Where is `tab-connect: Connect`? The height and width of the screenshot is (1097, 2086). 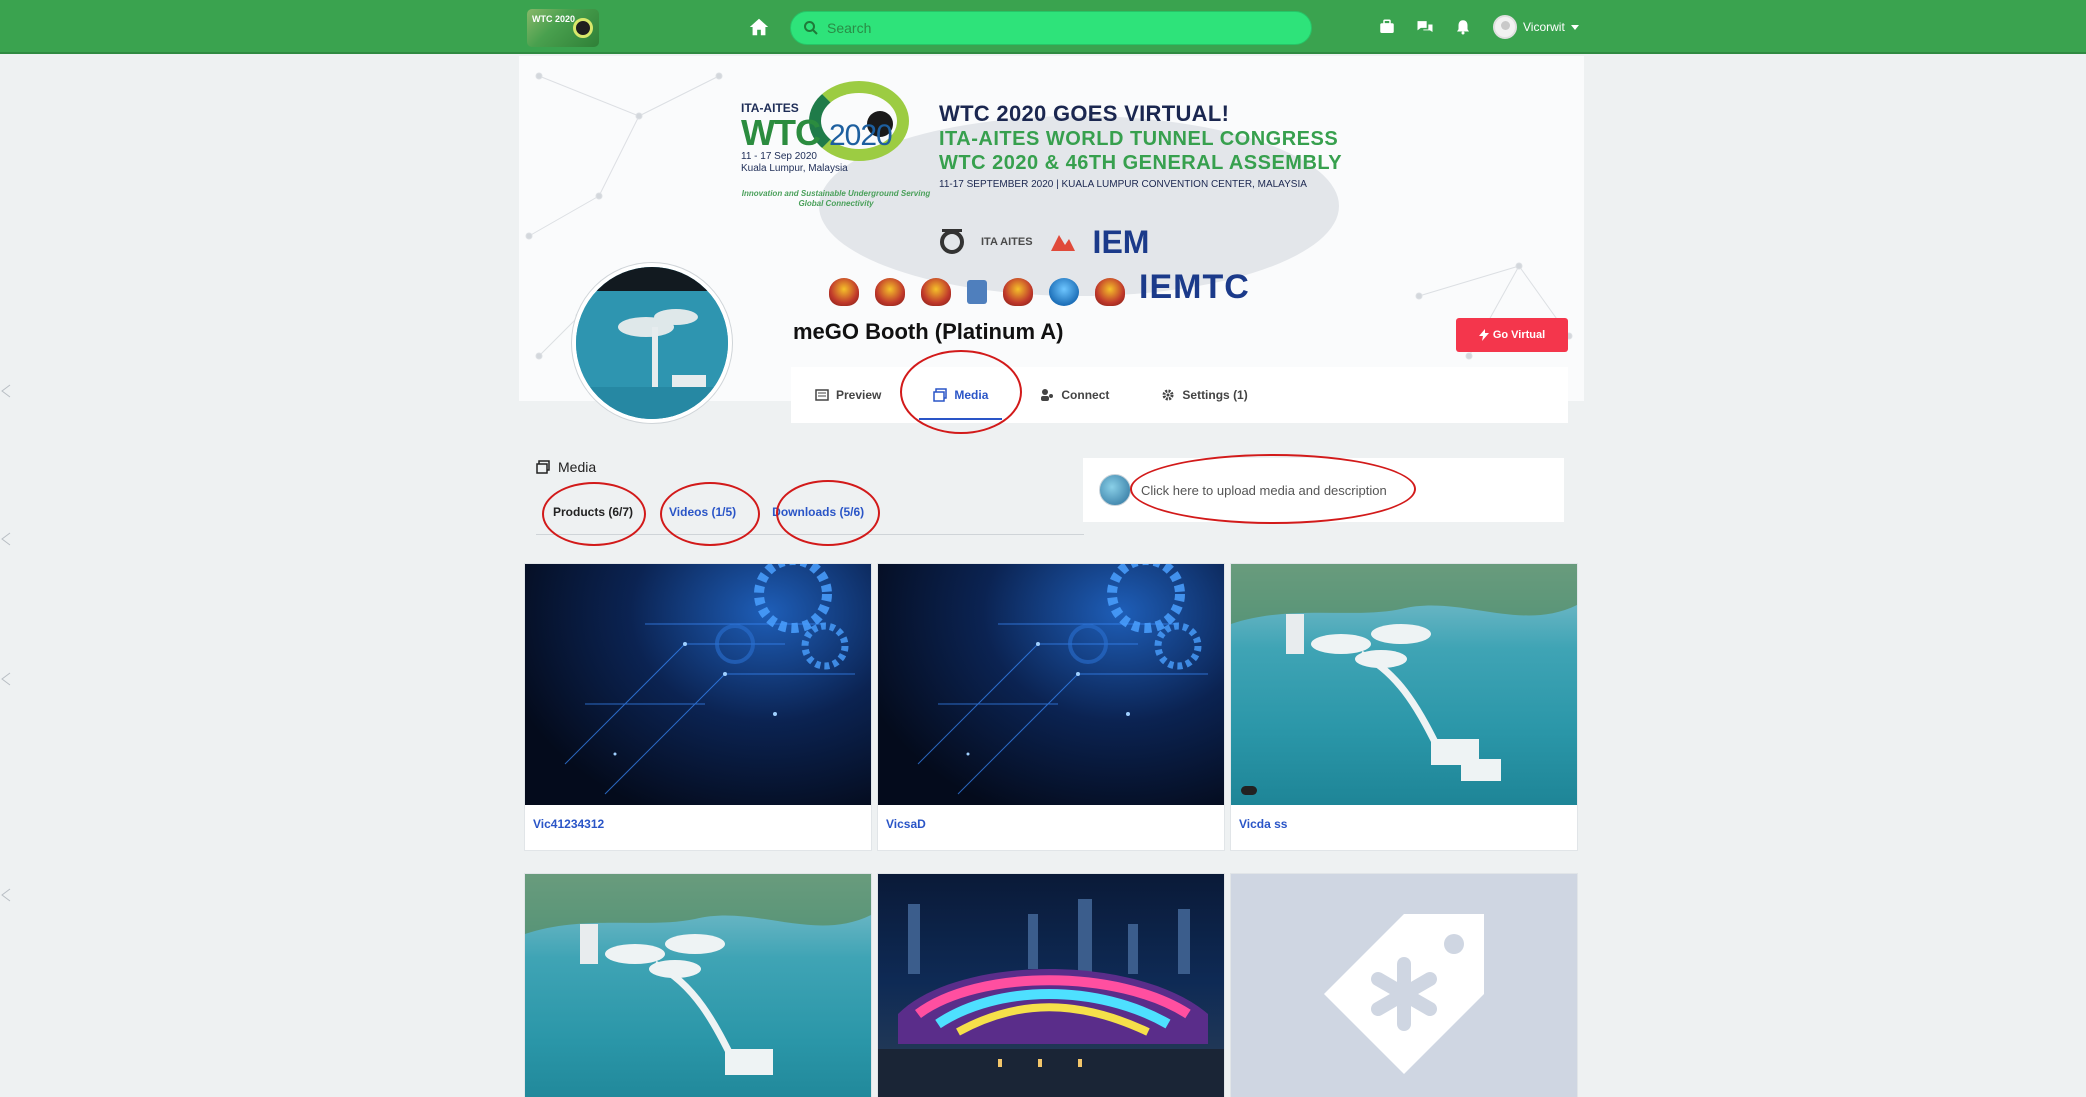 tab-connect: Connect is located at coordinates (1074, 395).